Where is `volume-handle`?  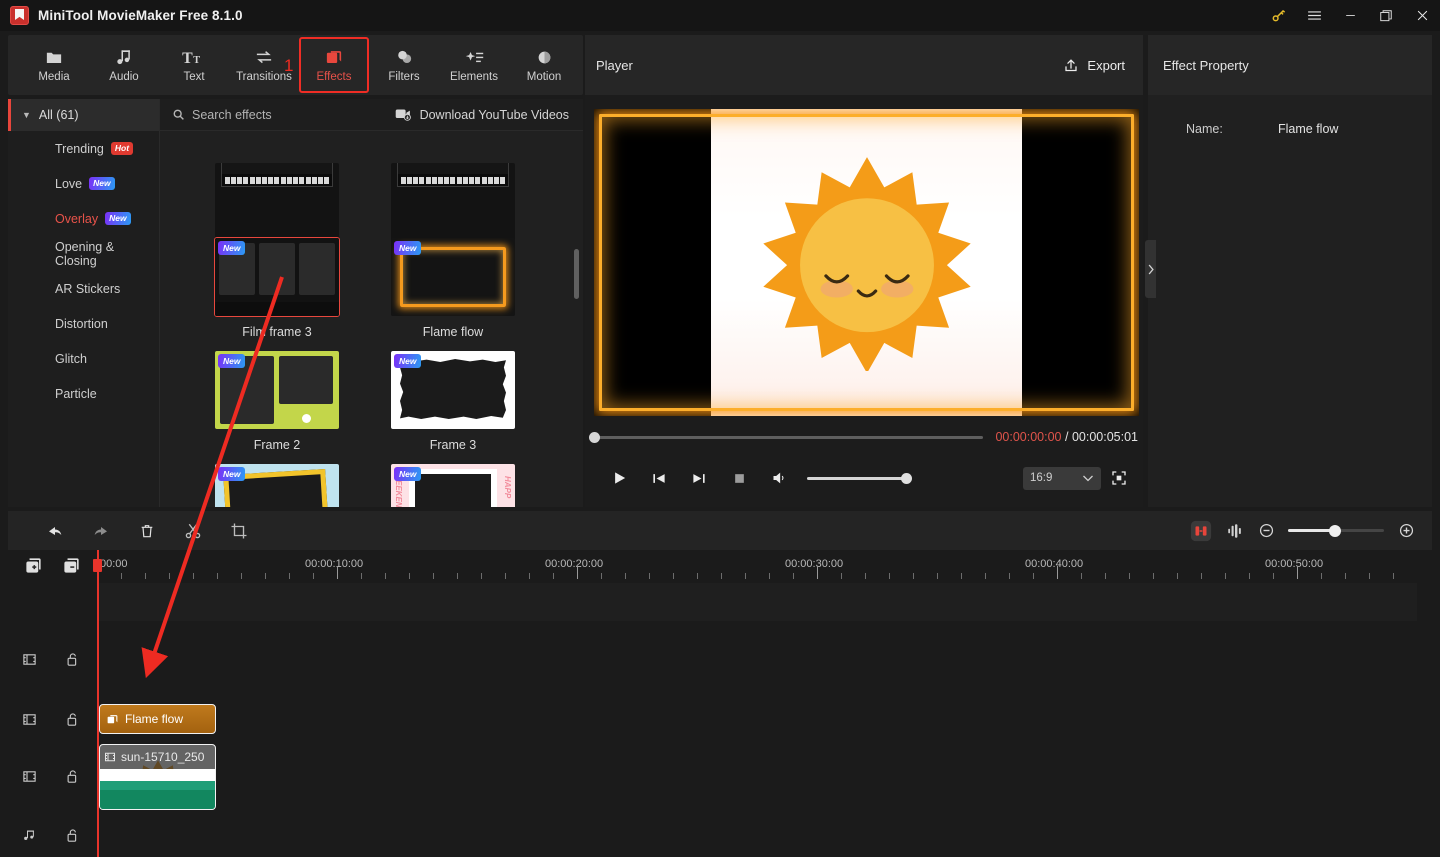
volume-handle is located at coordinates (906, 478).